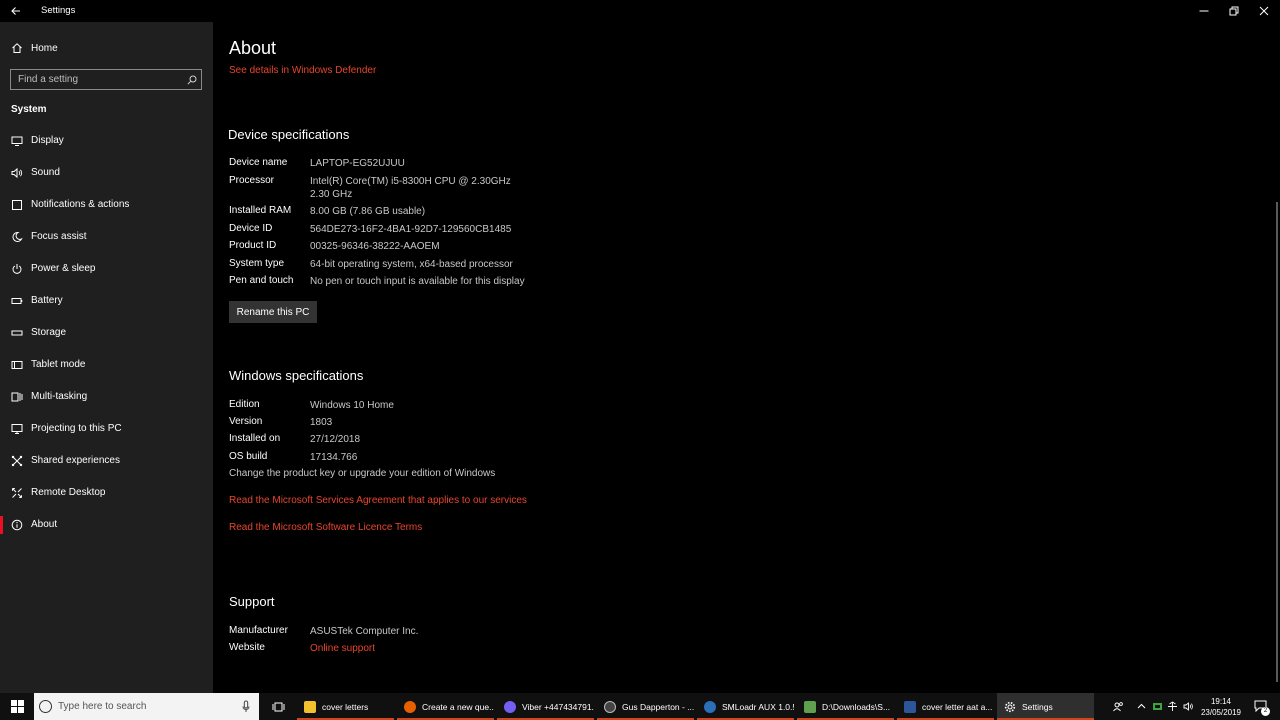 This screenshot has height=720, width=1280. I want to click on taskbar-search-box, so click(146, 706).